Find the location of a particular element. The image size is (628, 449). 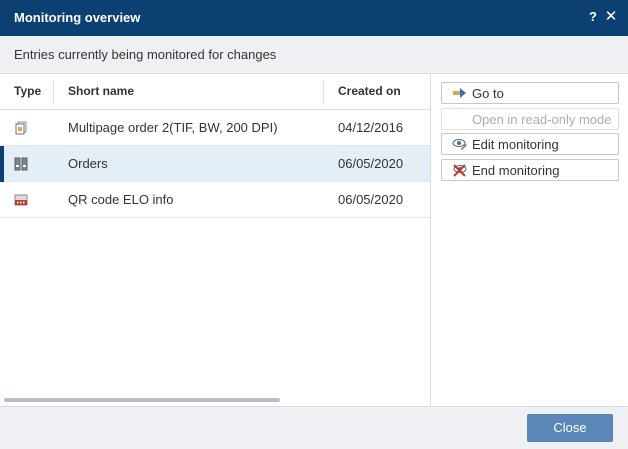

folder-binders-icon is located at coordinates (21, 164).